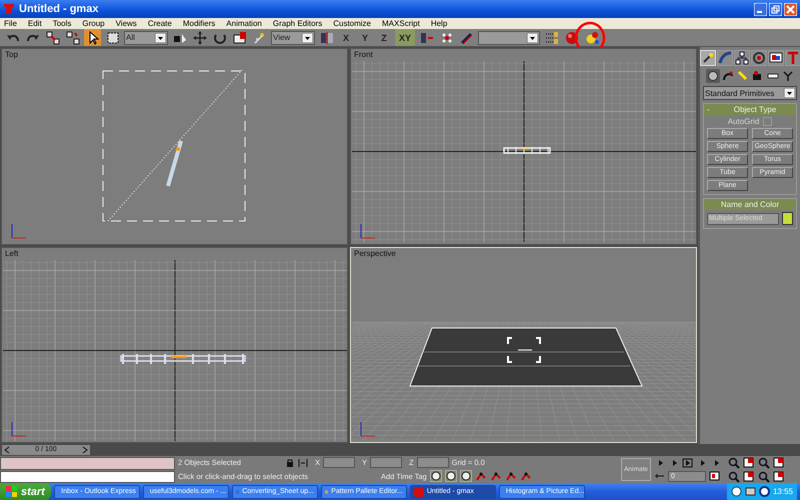 This screenshot has width=800, height=500. I want to click on move-button, so click(199, 37).